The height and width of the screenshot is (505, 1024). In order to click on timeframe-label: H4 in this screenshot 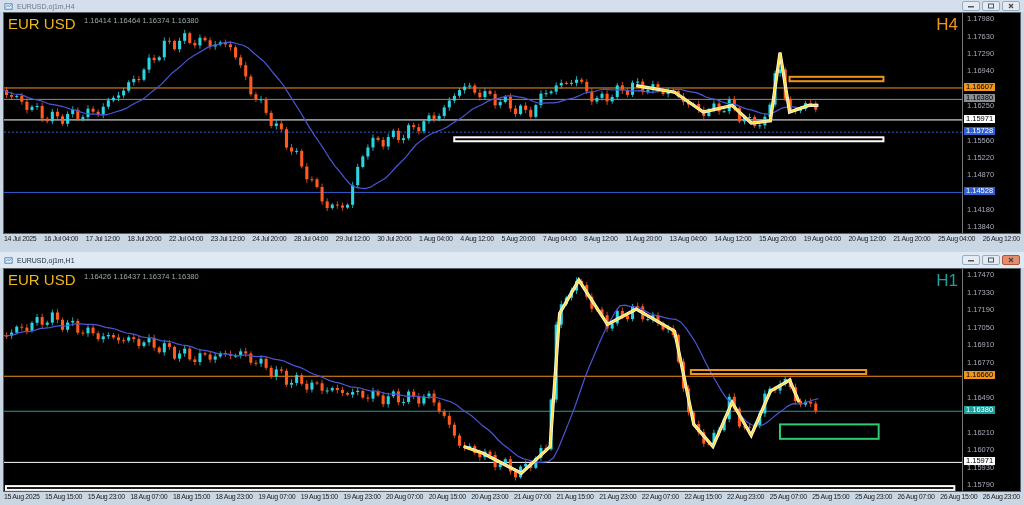, I will do `click(947, 25)`.